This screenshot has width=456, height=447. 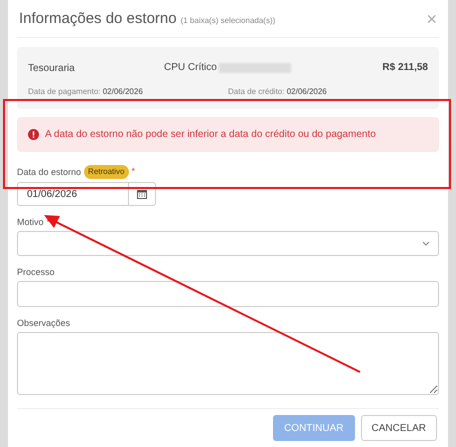 What do you see at coordinates (98, 18) in the screenshot?
I see `dialog-title: Informações do estorno` at bounding box center [98, 18].